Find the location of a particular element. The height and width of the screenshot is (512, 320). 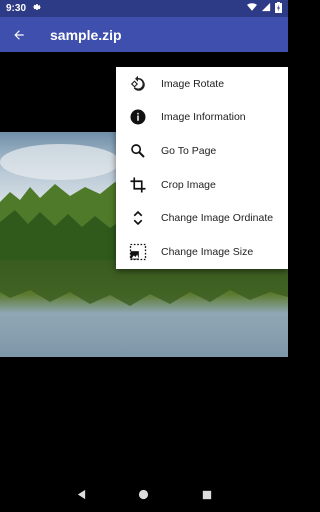

settings-icon is located at coordinates (37, 8).